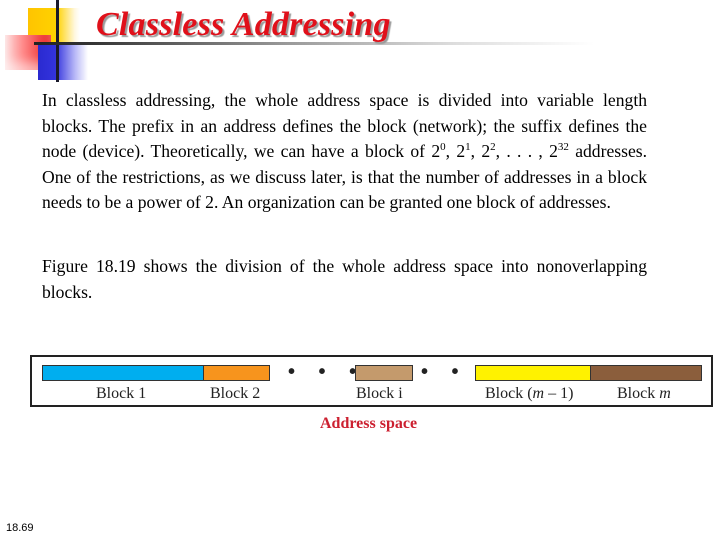 The image size is (720, 540). I want to click on block-1-label: Block 1, so click(121, 394).